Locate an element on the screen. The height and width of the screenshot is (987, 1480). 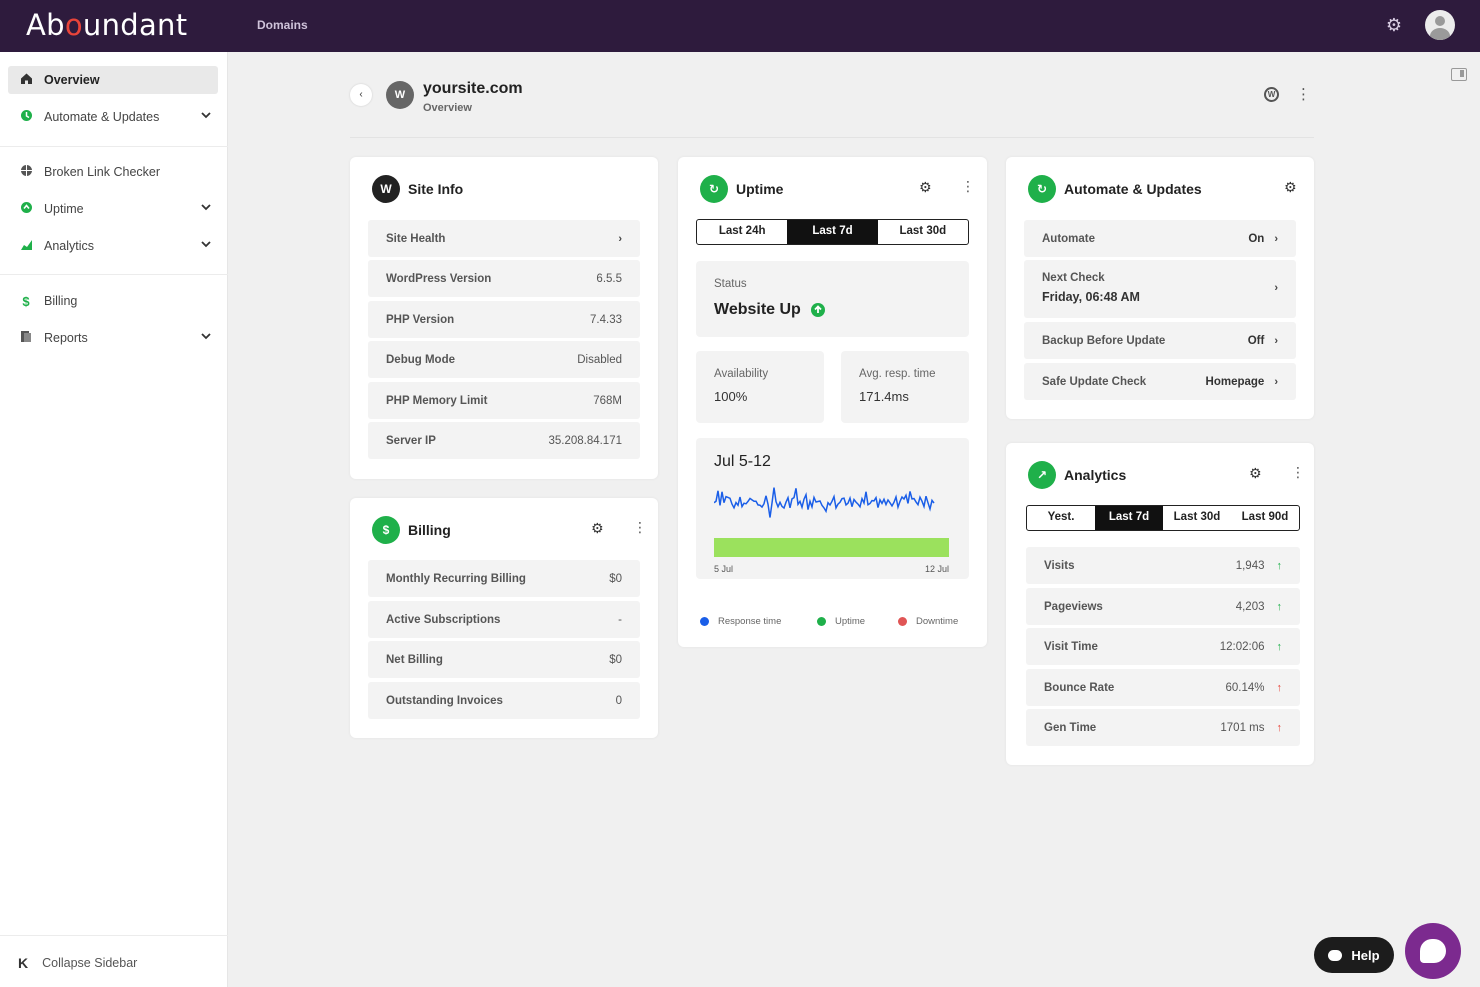
list-item: Visits 1,943 ↑ is located at coordinates (1163, 565).